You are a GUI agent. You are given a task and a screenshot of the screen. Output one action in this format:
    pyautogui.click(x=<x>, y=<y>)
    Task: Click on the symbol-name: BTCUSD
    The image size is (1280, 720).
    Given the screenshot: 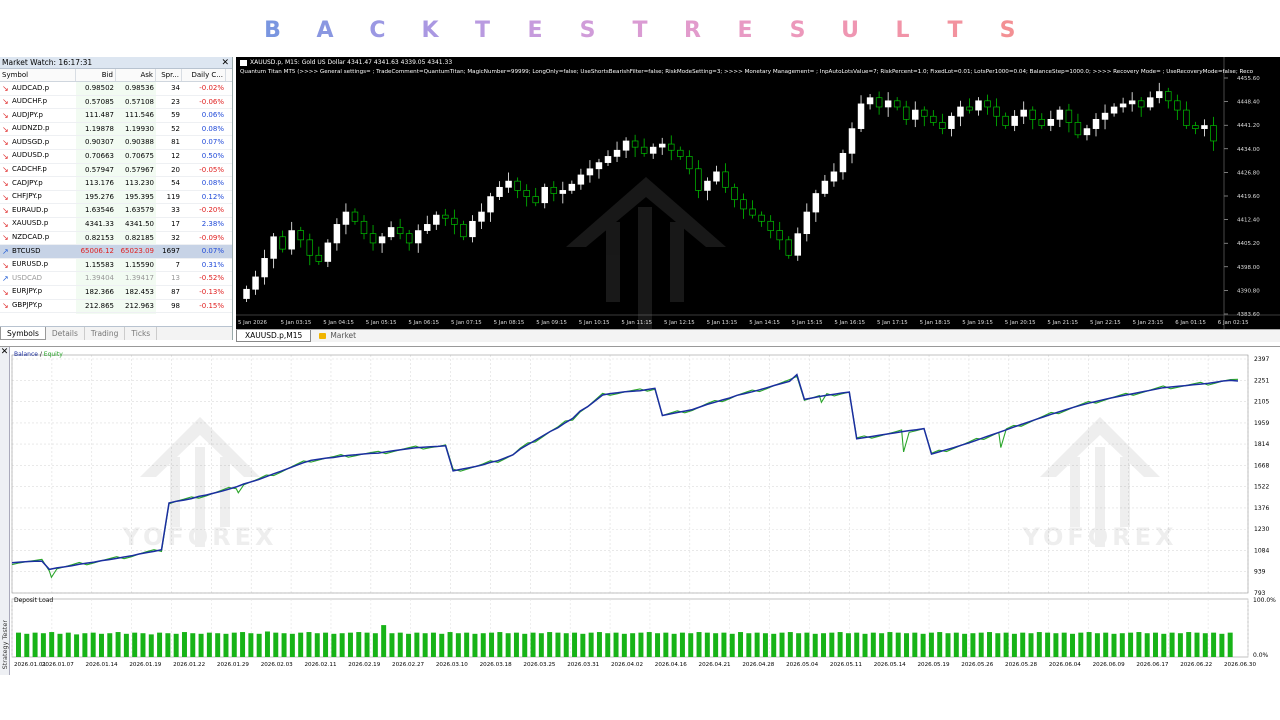 What is the action you would take?
    pyautogui.click(x=26, y=250)
    